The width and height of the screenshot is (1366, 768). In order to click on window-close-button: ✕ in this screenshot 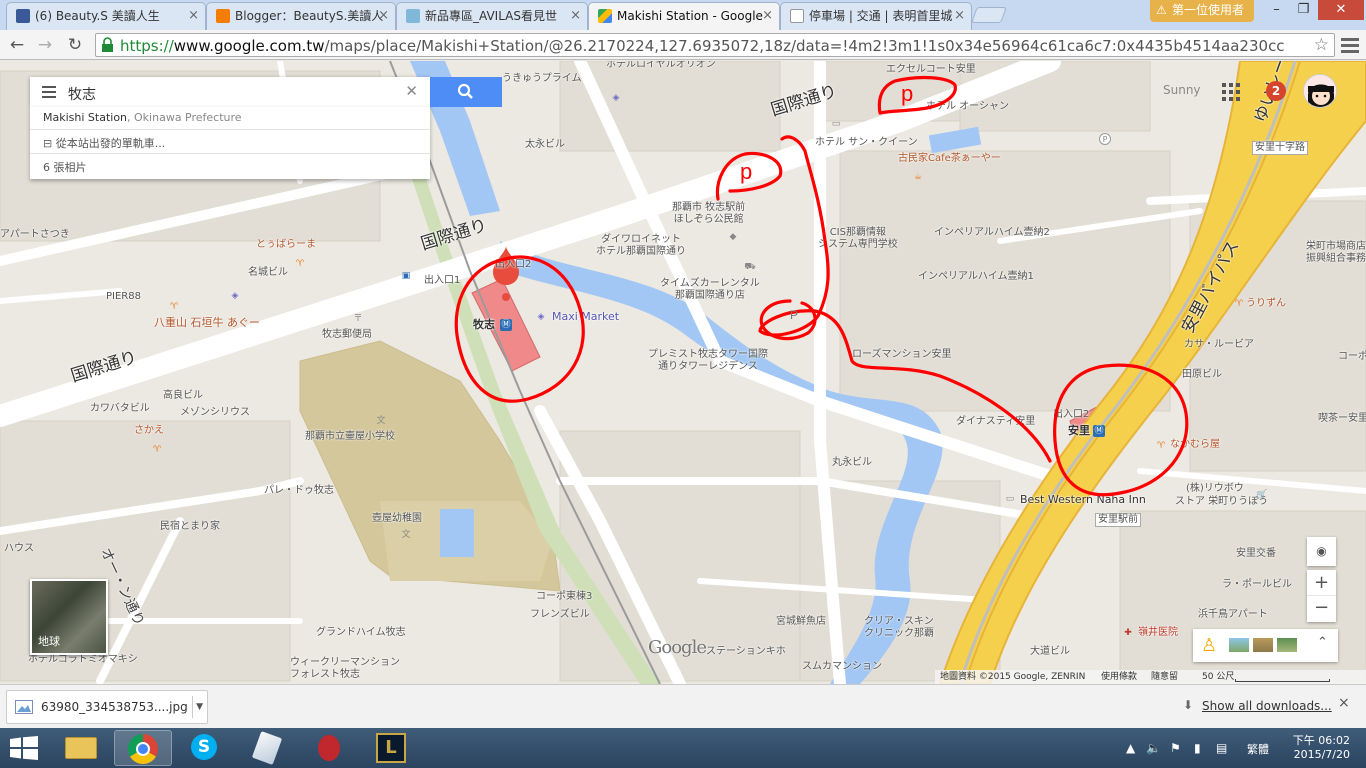, I will do `click(1341, 10)`.